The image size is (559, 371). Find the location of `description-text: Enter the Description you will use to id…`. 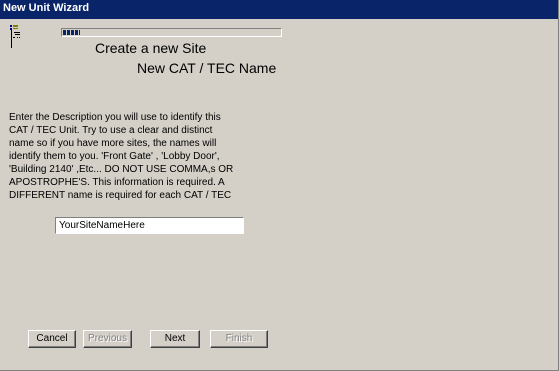

description-text: Enter the Description you will use to id… is located at coordinates (121, 156).